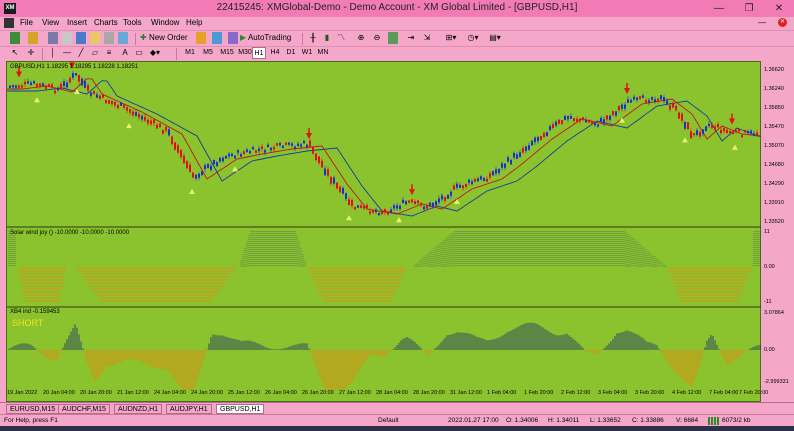 The image size is (794, 431). What do you see at coordinates (31, 53) in the screenshot?
I see `crosshair-icon: ✛` at bounding box center [31, 53].